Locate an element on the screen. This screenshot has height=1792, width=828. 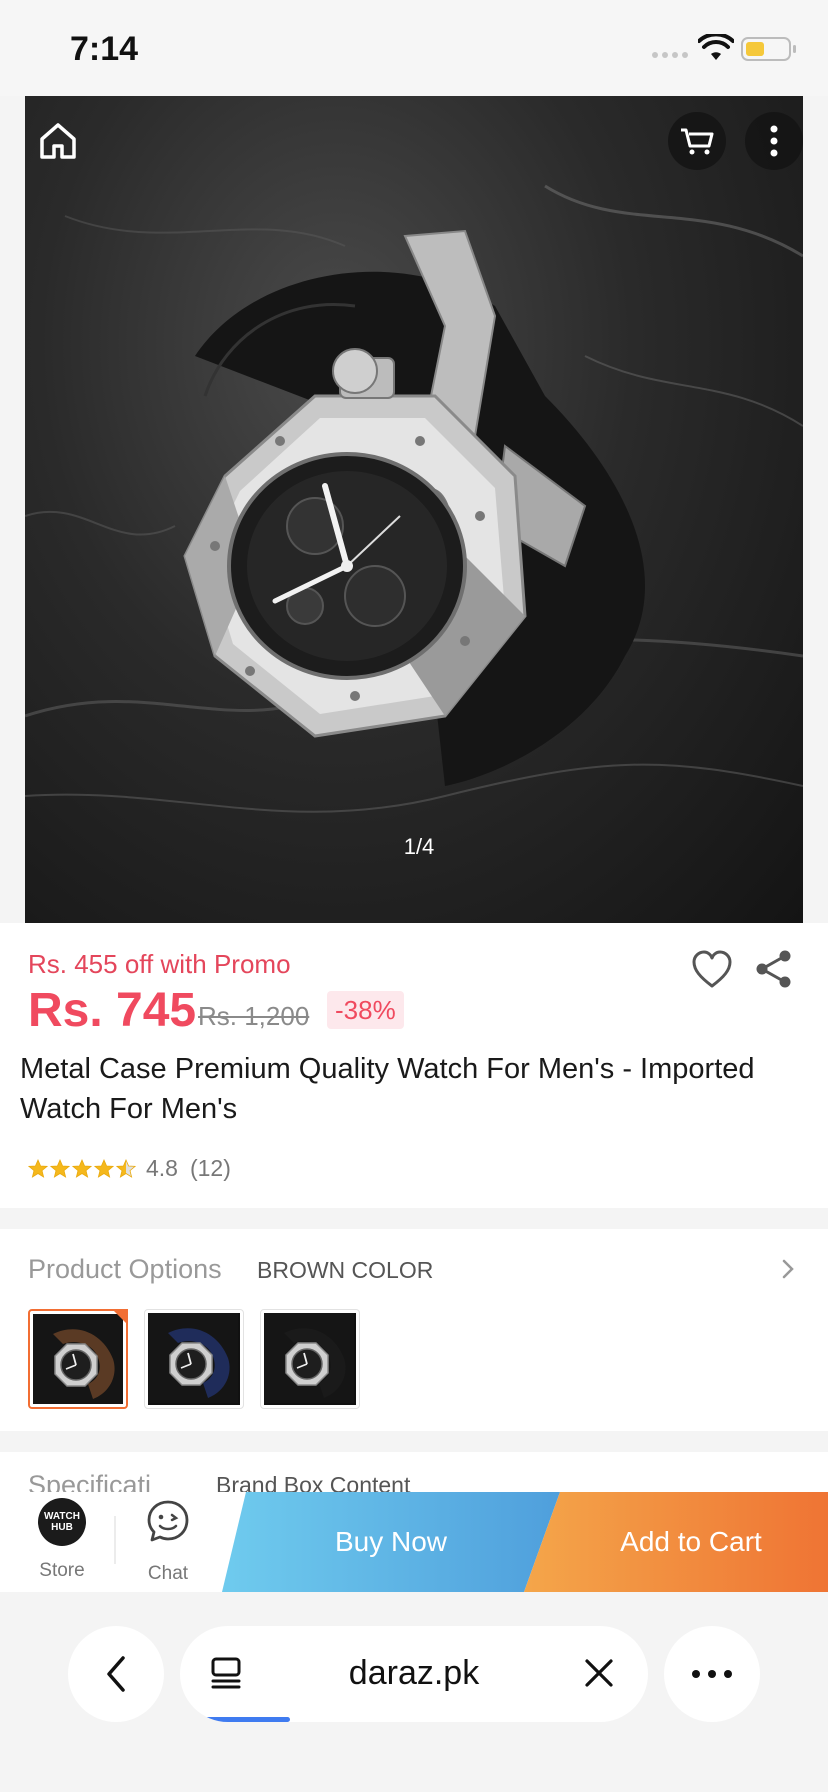
wifi-icon is located at coordinates (716, 47).